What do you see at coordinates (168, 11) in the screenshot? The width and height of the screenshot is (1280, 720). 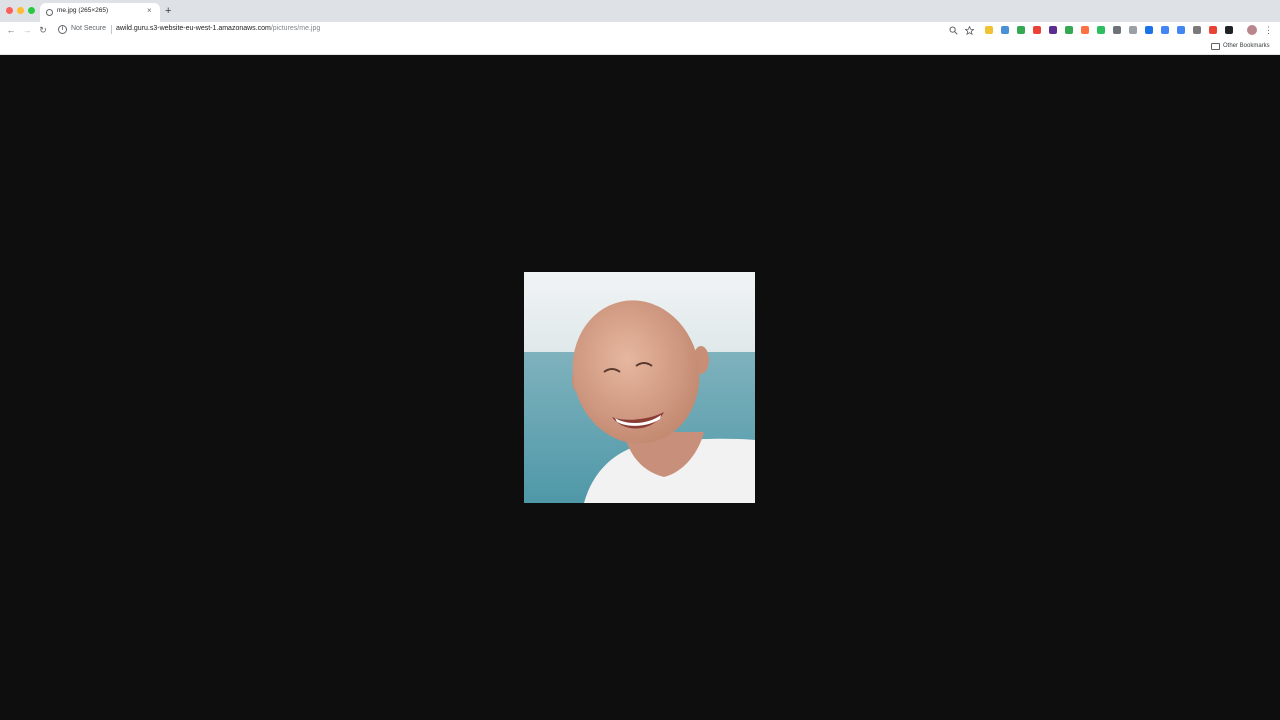 I see `new-tab-button: +` at bounding box center [168, 11].